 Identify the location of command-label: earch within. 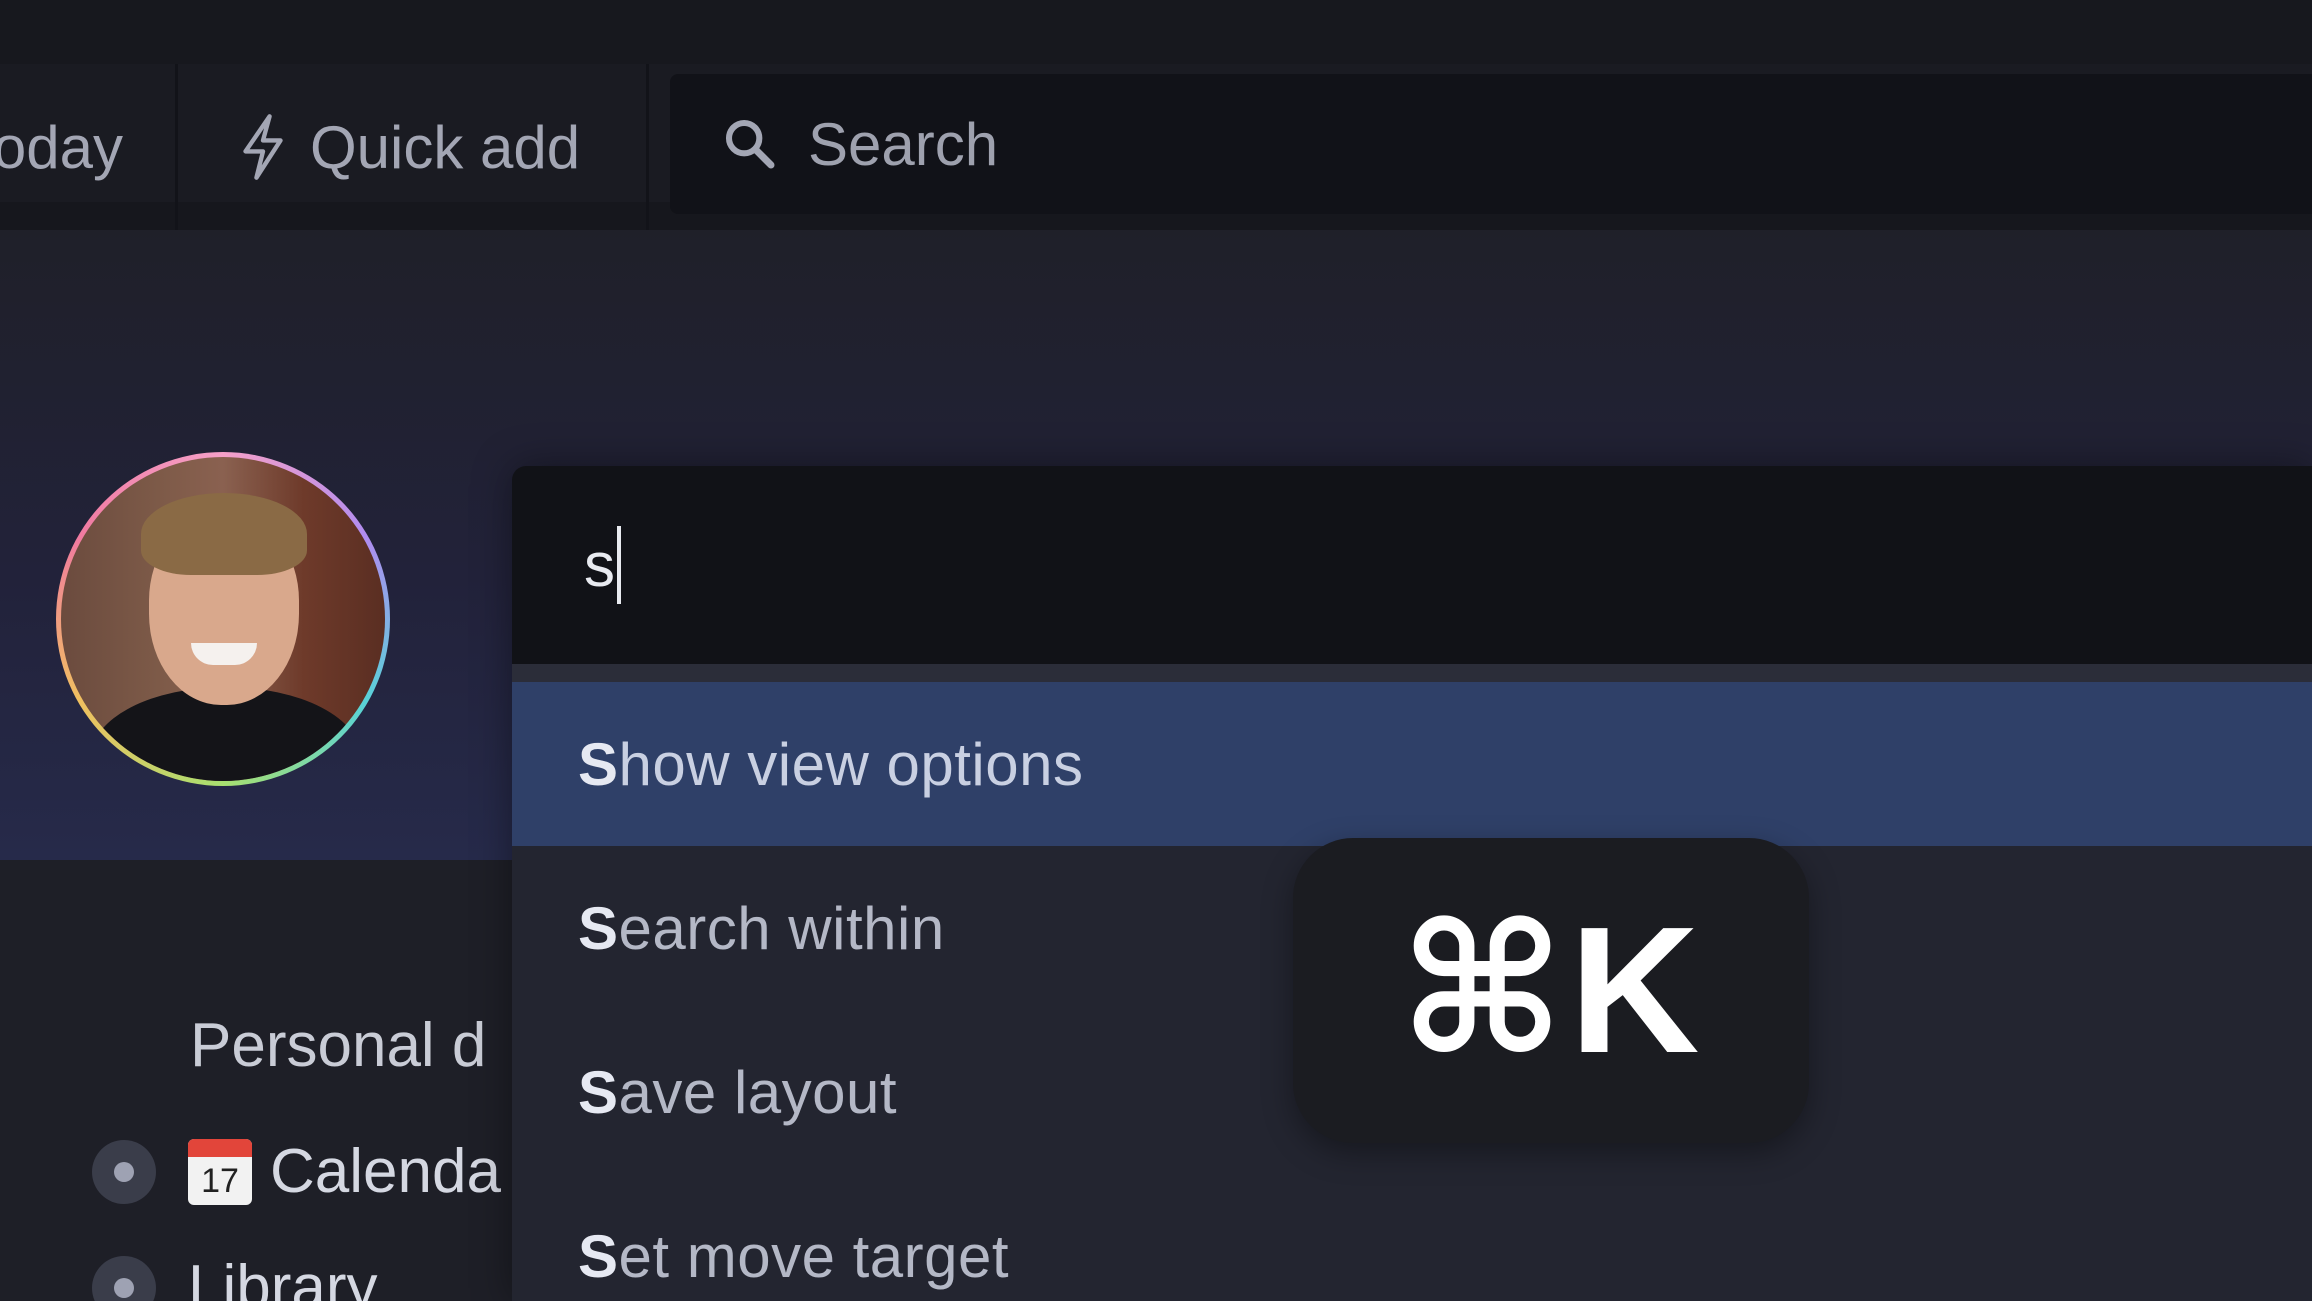
(781, 928).